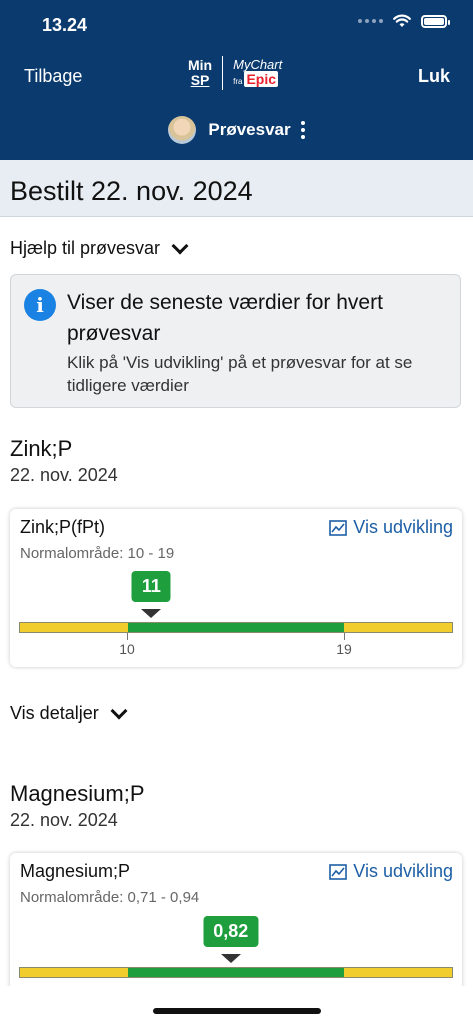  I want to click on info-icon: i, so click(40, 305).